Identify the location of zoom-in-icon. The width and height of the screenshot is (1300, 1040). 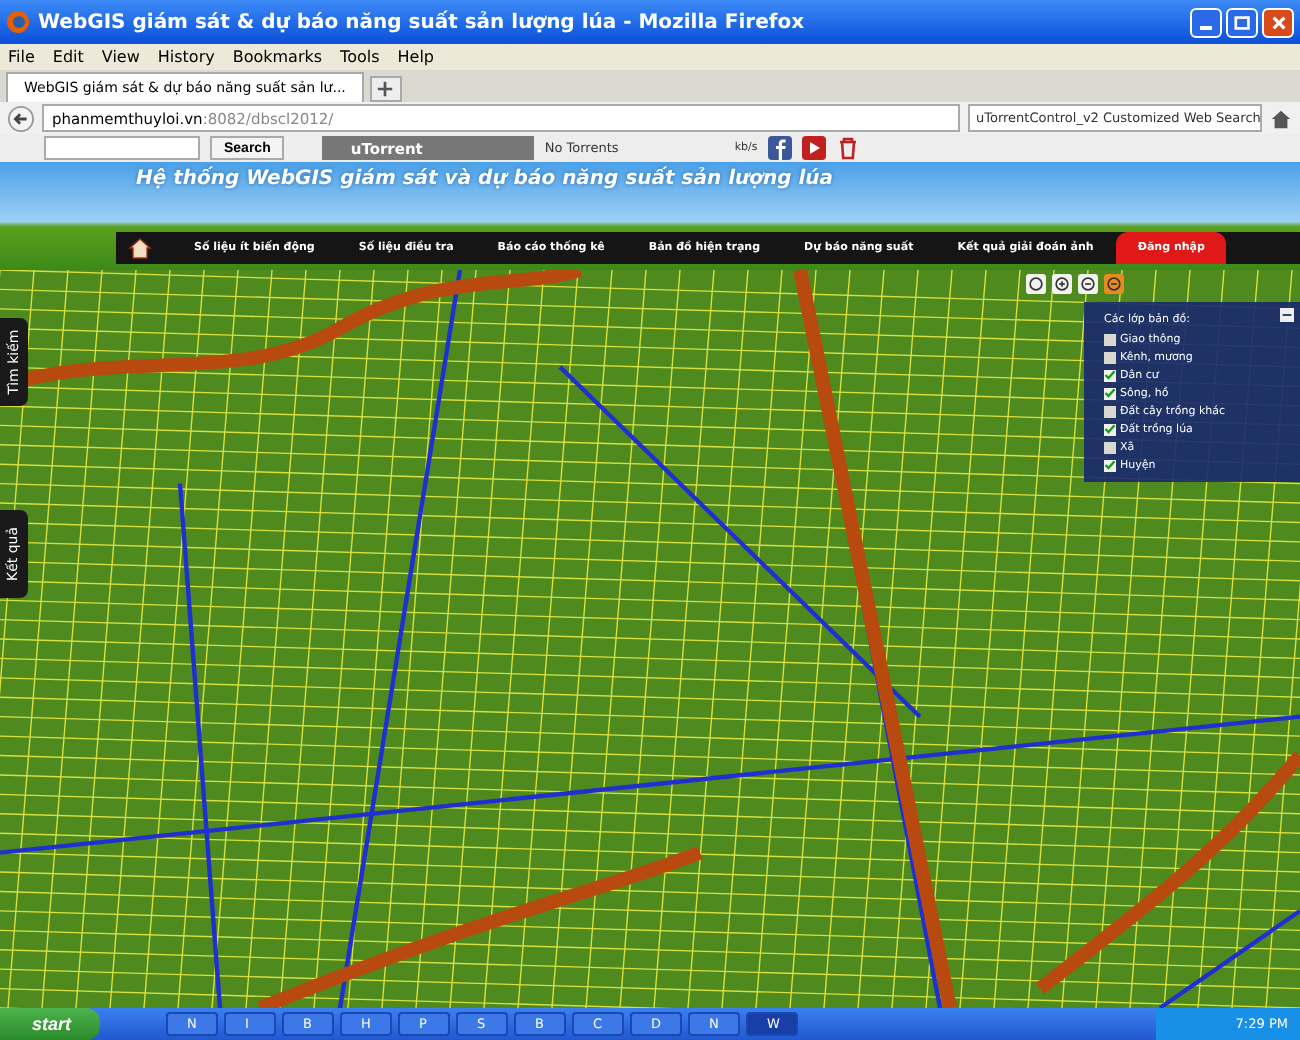
(1062, 284).